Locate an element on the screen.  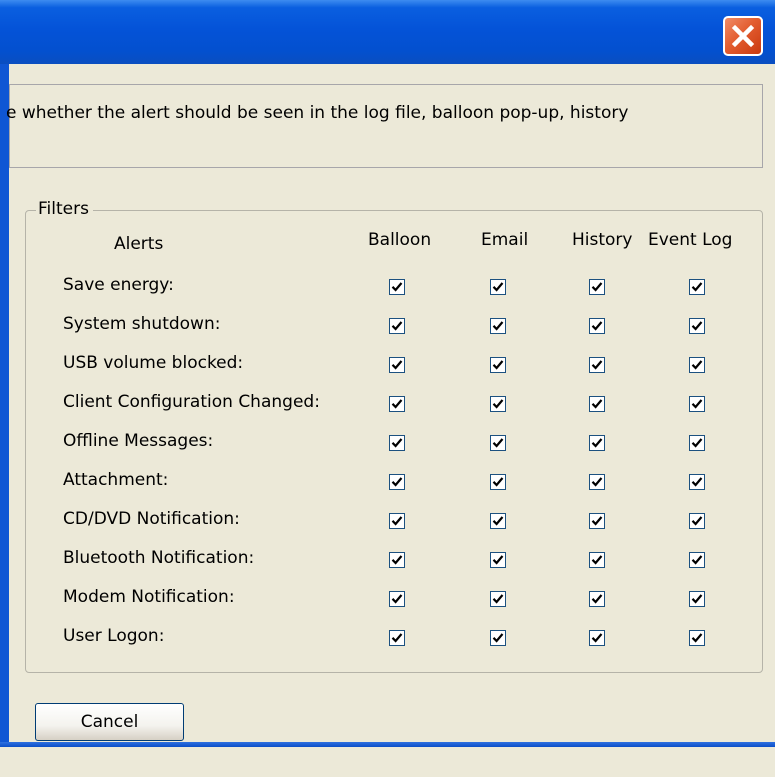
alert-label: Modem Notification: is located at coordinates (149, 597).